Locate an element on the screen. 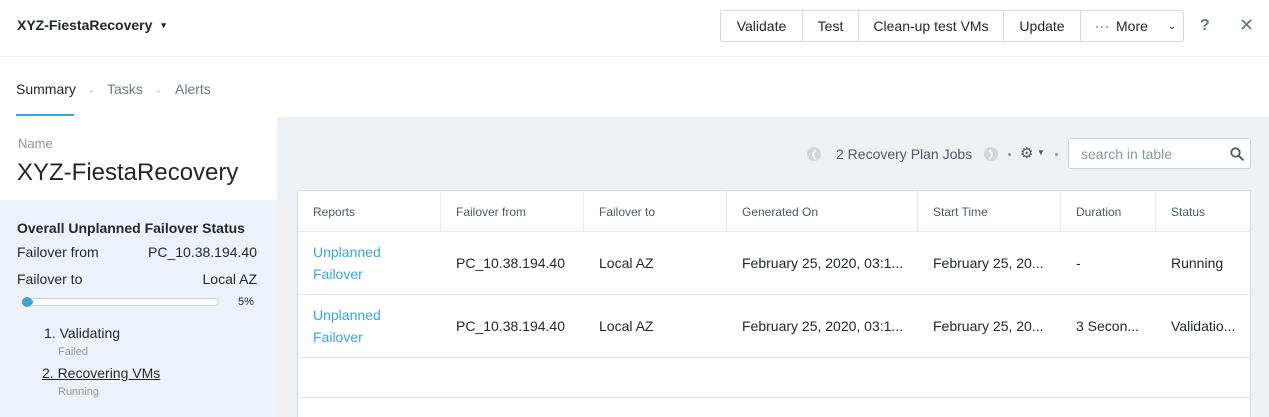  search-input is located at coordinates (1156, 154).